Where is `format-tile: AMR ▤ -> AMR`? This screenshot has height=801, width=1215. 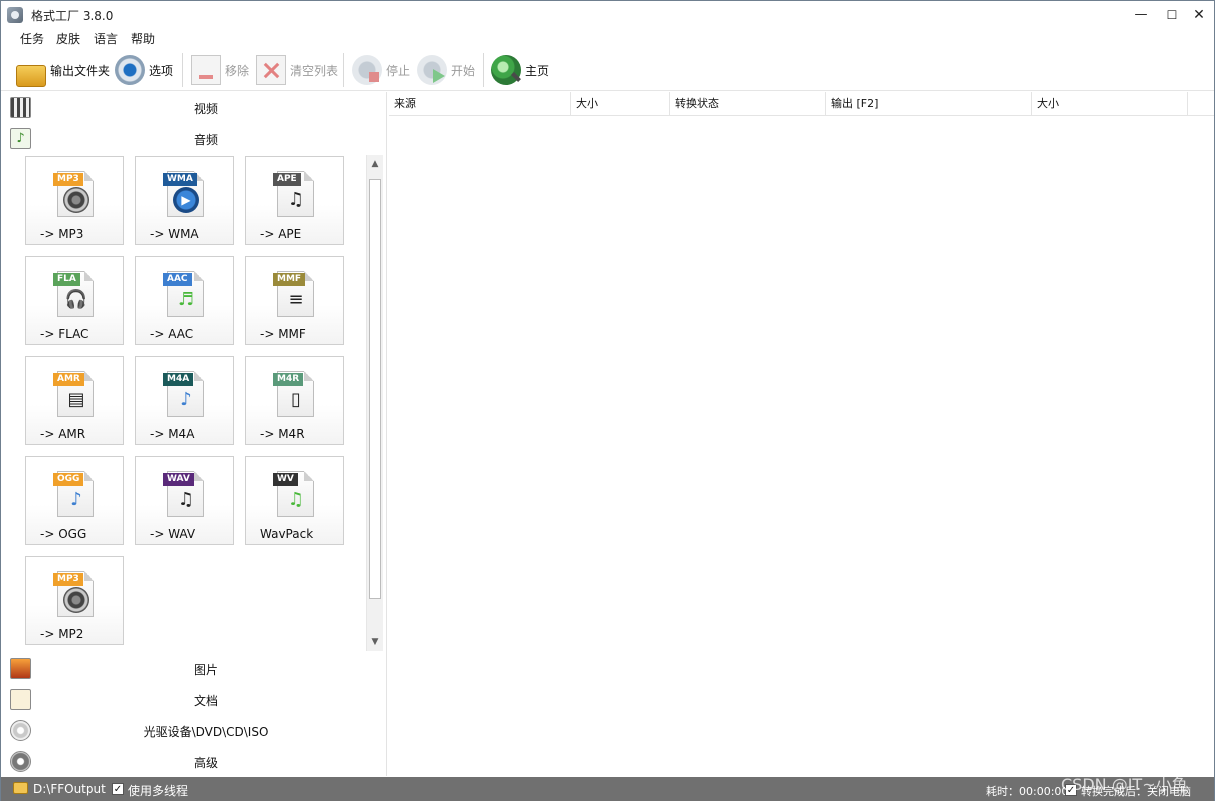 format-tile: AMR ▤ -> AMR is located at coordinates (74, 400).